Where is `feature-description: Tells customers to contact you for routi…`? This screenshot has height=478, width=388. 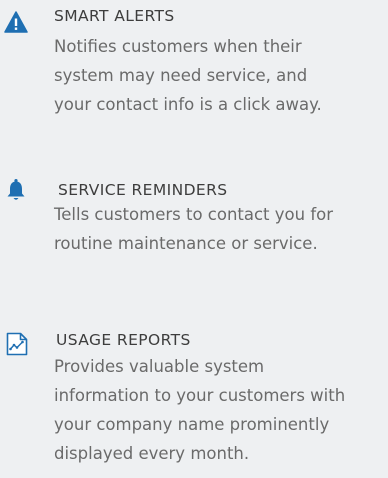
feature-description: Tells customers to contact you for routi… is located at coordinates (193, 229).